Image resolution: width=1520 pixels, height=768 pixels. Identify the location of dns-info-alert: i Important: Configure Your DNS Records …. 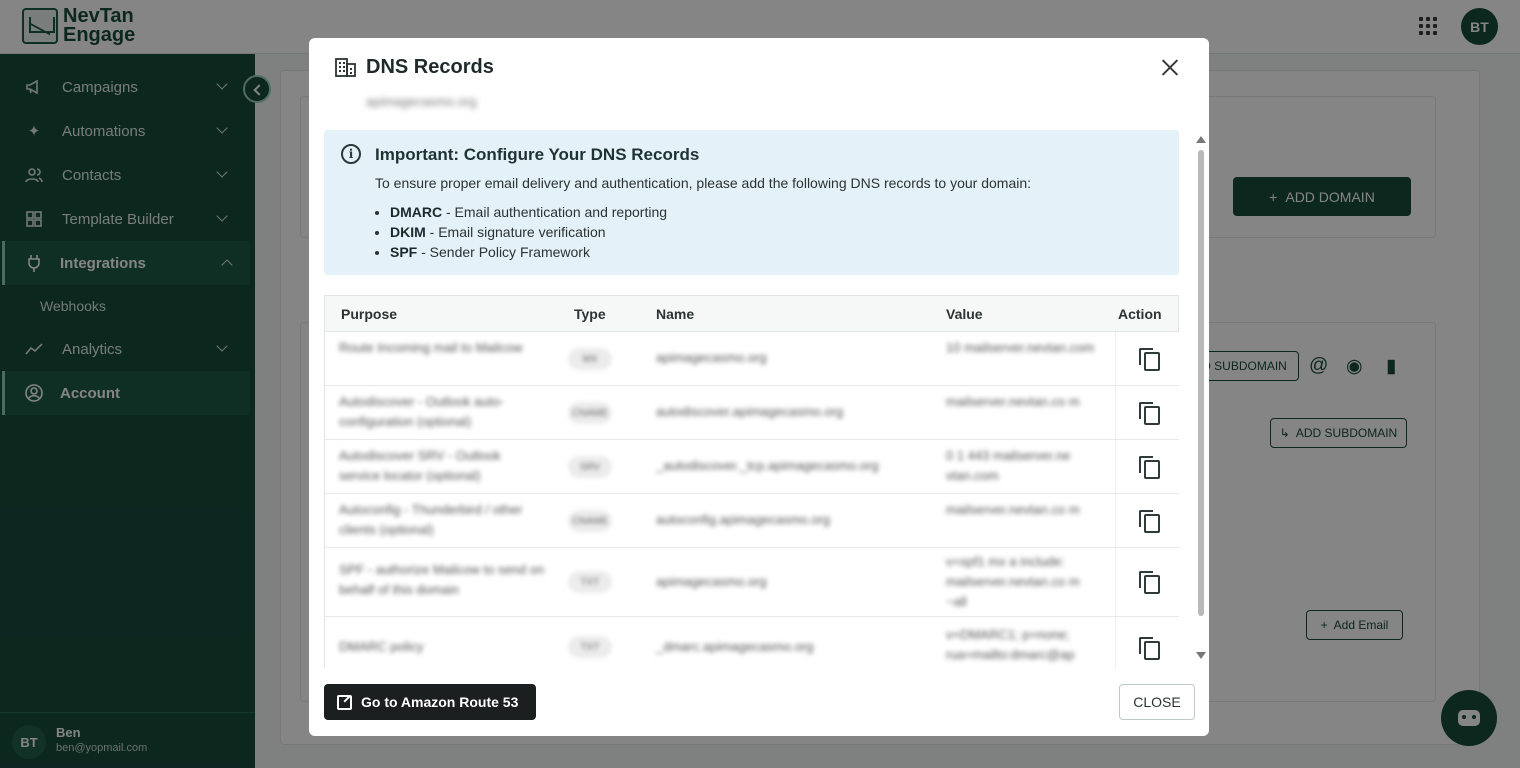
(751, 202).